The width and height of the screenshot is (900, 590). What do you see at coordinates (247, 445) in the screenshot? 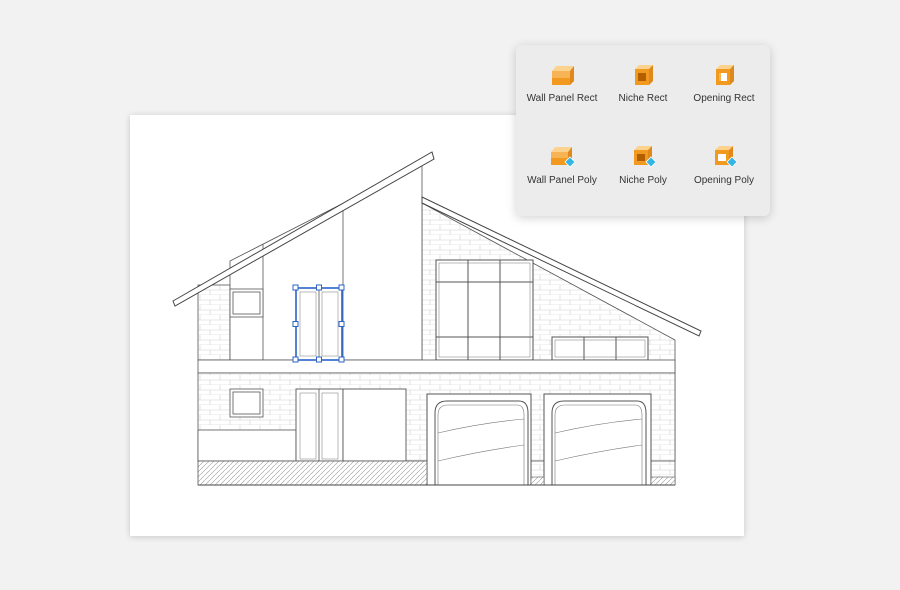
I see `left-low-wall` at bounding box center [247, 445].